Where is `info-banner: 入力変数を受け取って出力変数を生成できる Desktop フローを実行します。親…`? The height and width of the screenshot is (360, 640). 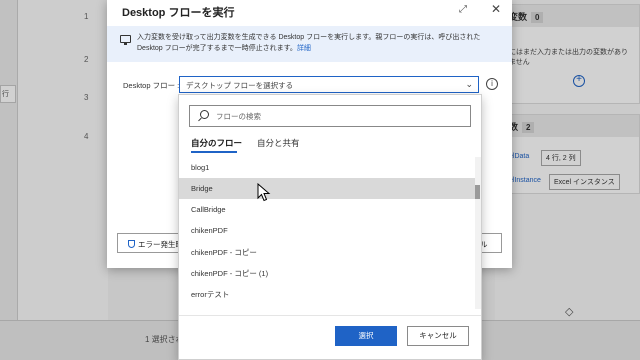
info-banner: 入力変数を受け取って出力変数を生成できる Desktop フローを実行します。親… is located at coordinates (309, 44).